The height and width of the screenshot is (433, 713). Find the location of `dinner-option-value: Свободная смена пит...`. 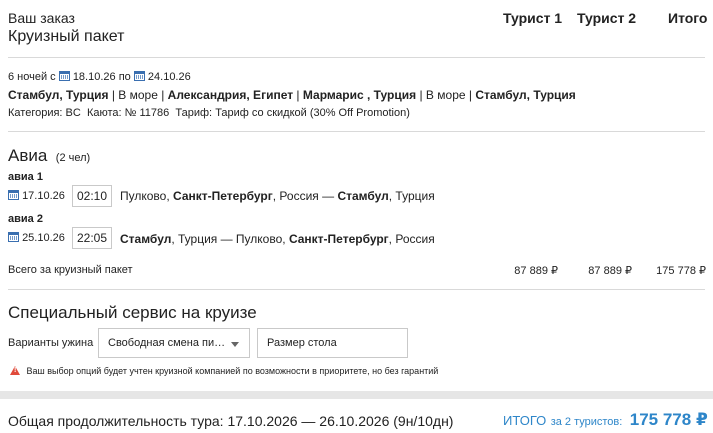

dinner-option-value: Свободная смена пит... is located at coordinates (167, 343).